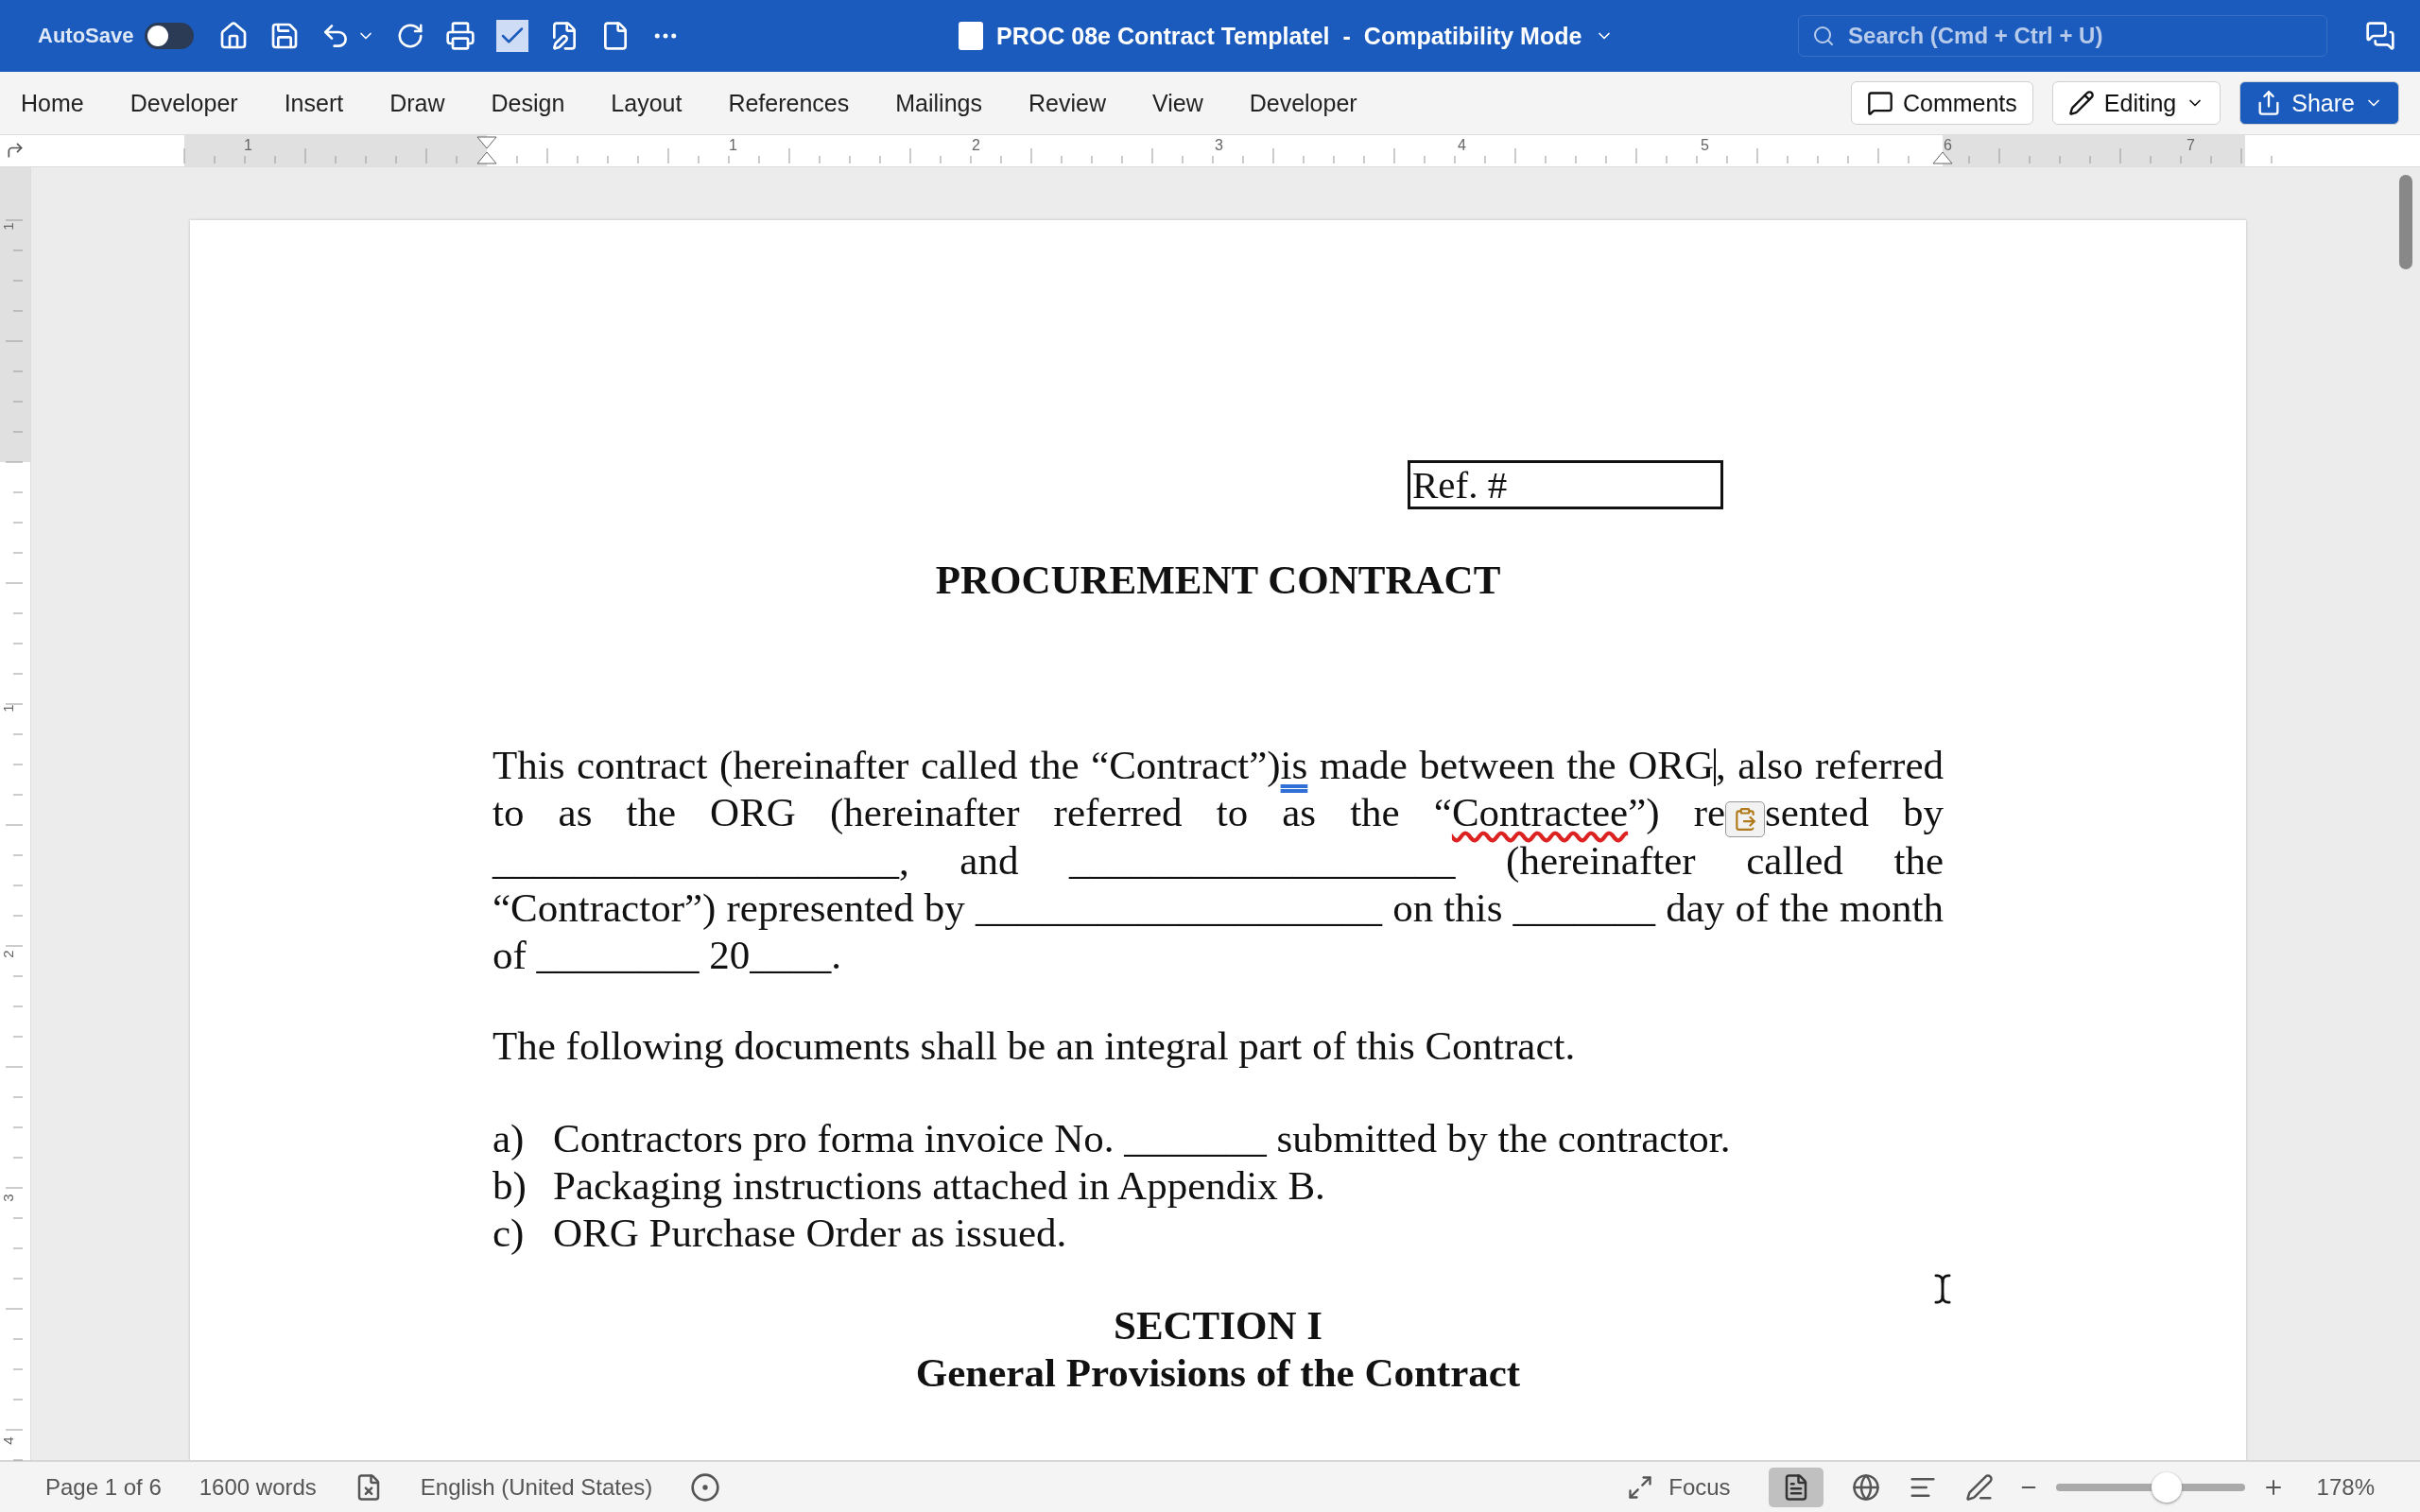  I want to click on section-heading: SECTION I, so click(1217, 1325).